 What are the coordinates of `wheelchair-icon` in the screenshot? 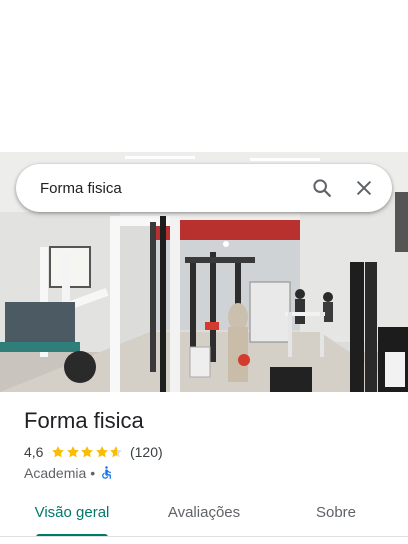 It's located at (107, 473).